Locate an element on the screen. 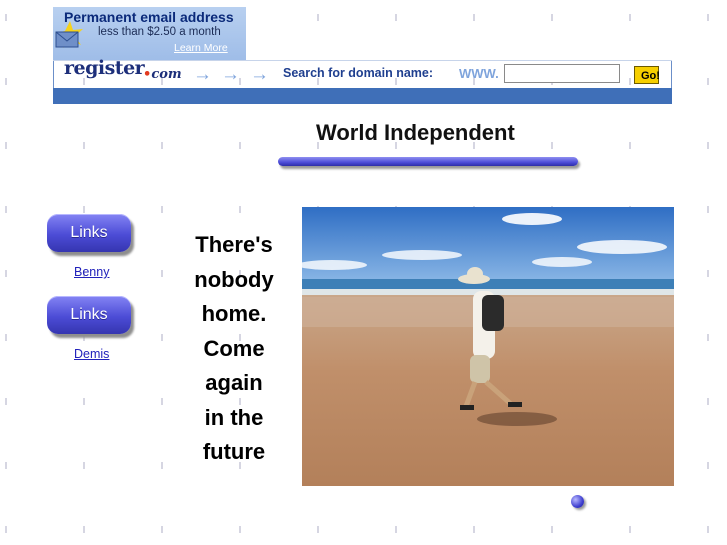 The image size is (727, 545). title-underline-bar is located at coordinates (428, 161).